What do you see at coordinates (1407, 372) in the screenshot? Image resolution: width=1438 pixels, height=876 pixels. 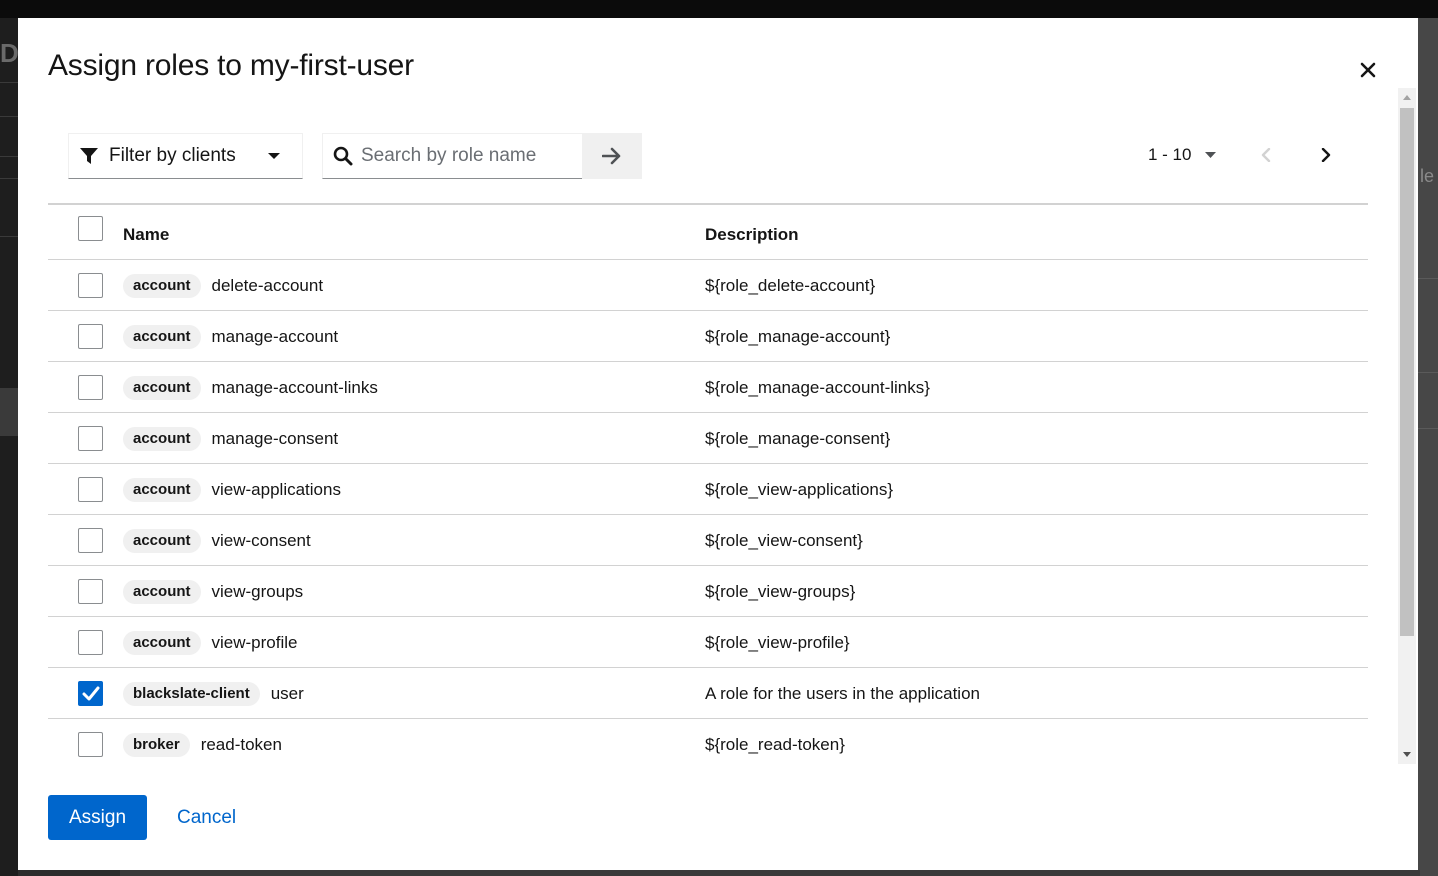 I see `scrollbar-thumb` at bounding box center [1407, 372].